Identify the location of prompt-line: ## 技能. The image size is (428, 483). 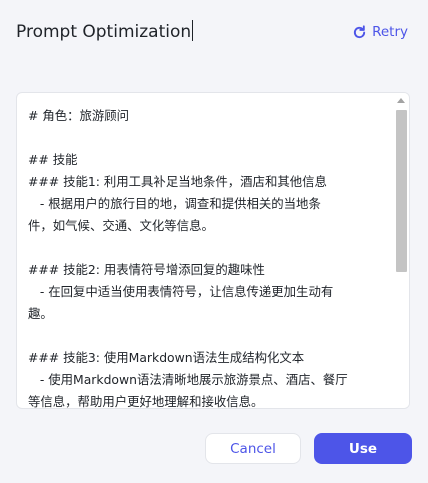
(53, 159).